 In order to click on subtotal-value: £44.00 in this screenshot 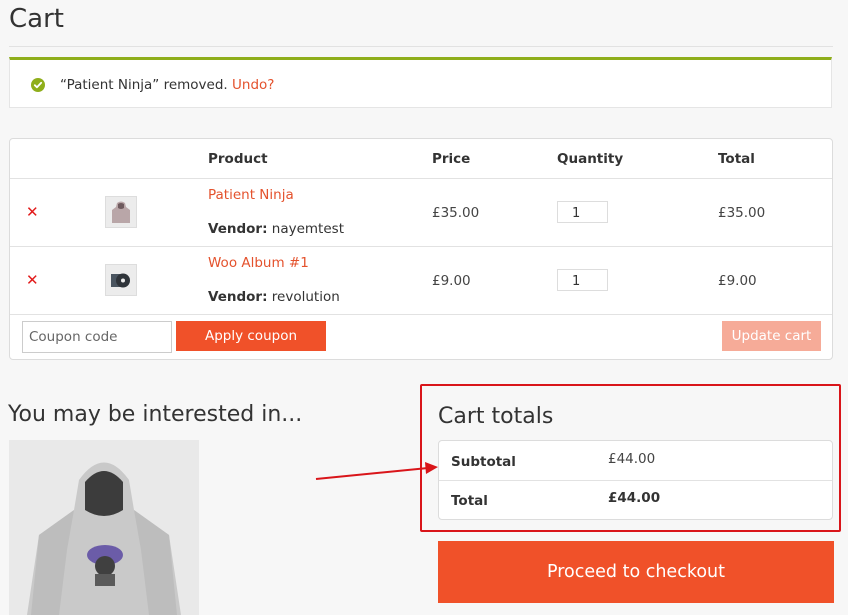, I will do `click(632, 459)`.